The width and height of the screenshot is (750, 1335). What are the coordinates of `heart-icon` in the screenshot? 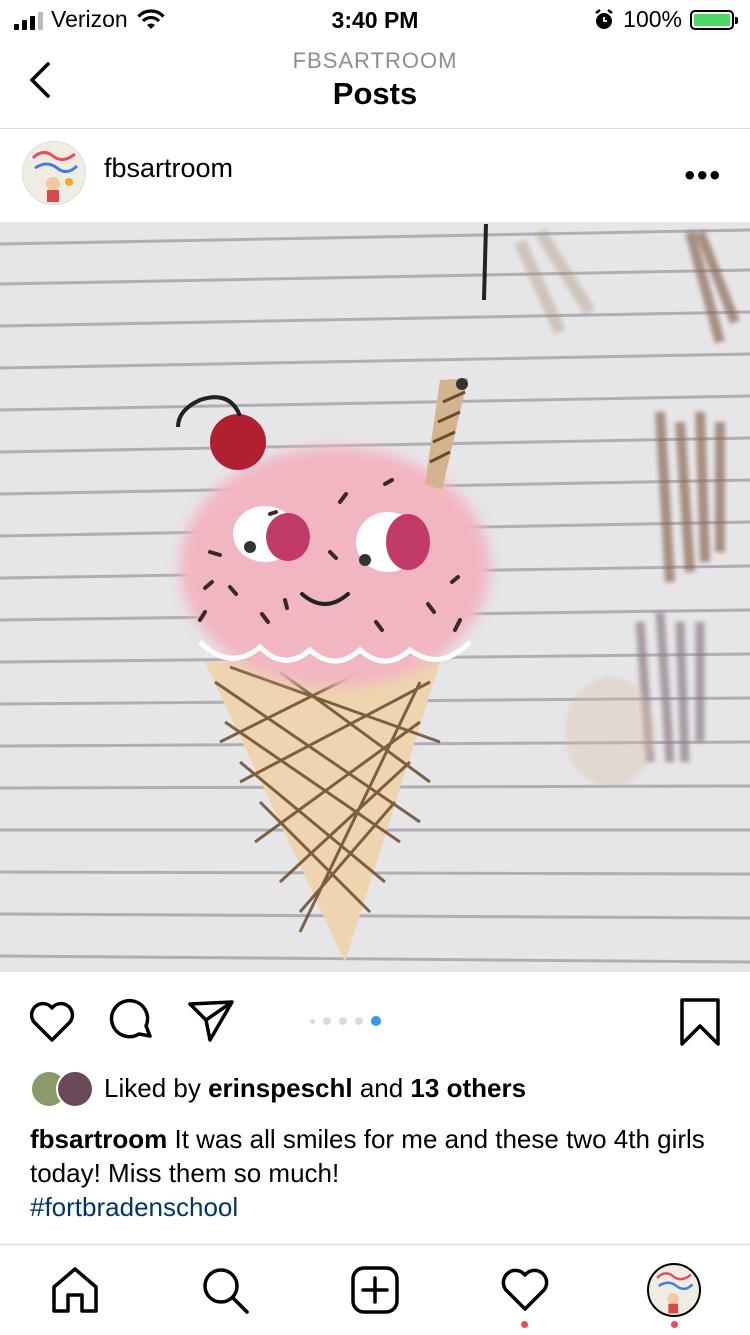 It's located at (52, 1022).